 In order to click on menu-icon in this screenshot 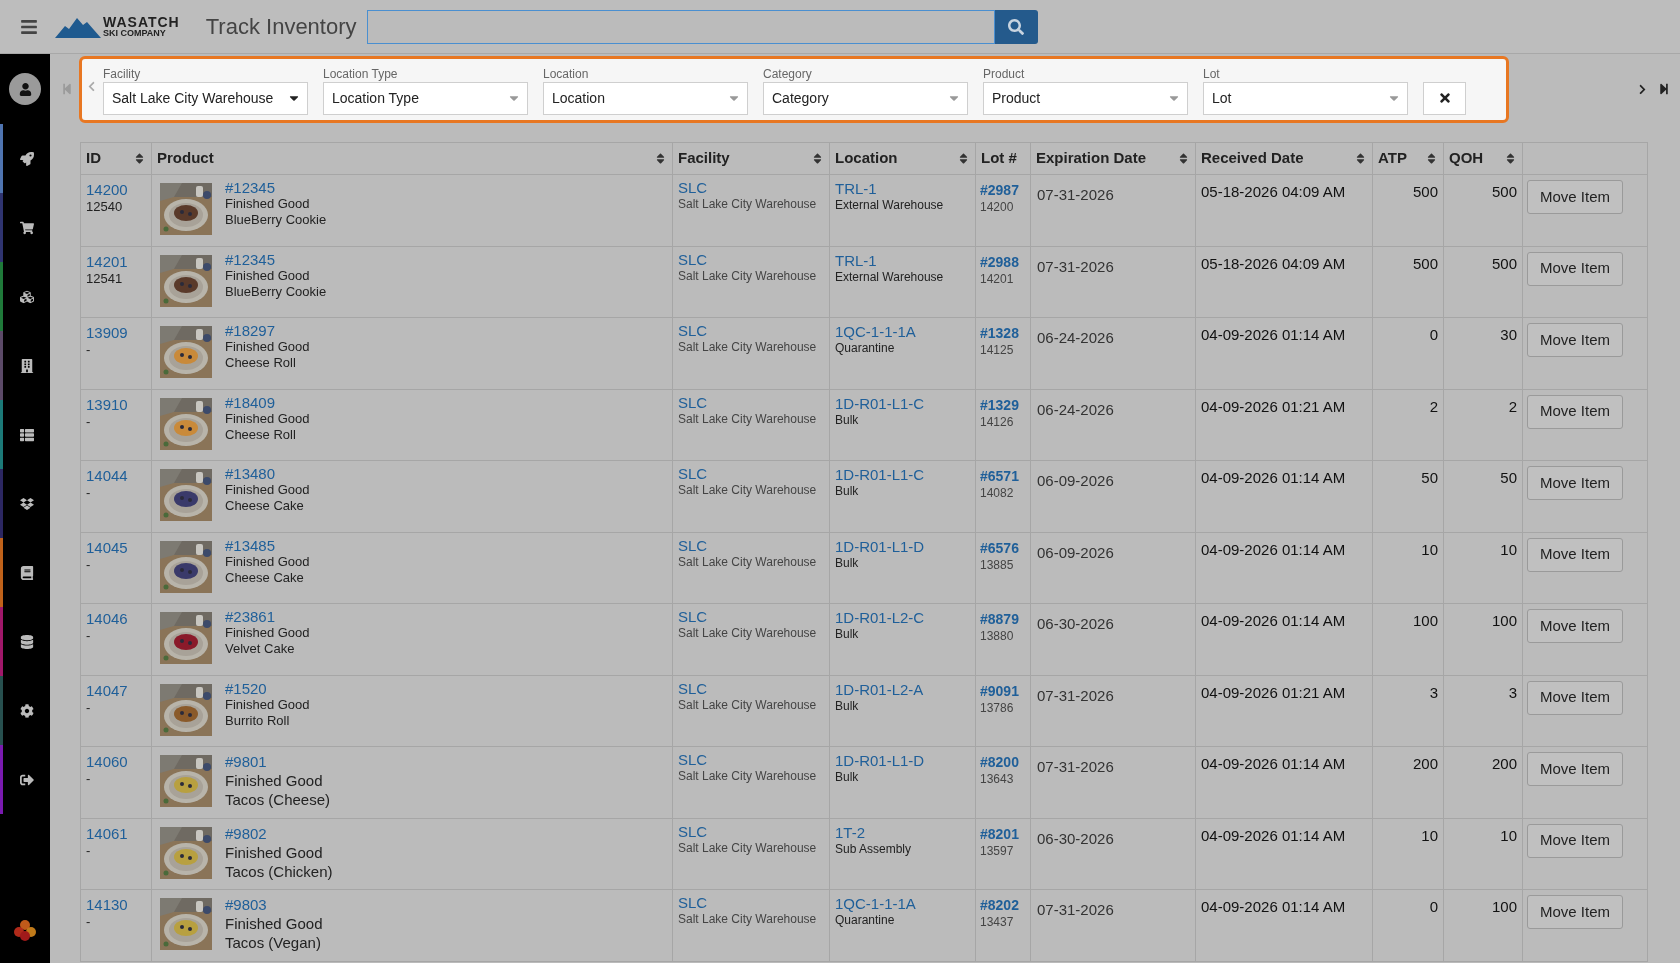, I will do `click(29, 26)`.